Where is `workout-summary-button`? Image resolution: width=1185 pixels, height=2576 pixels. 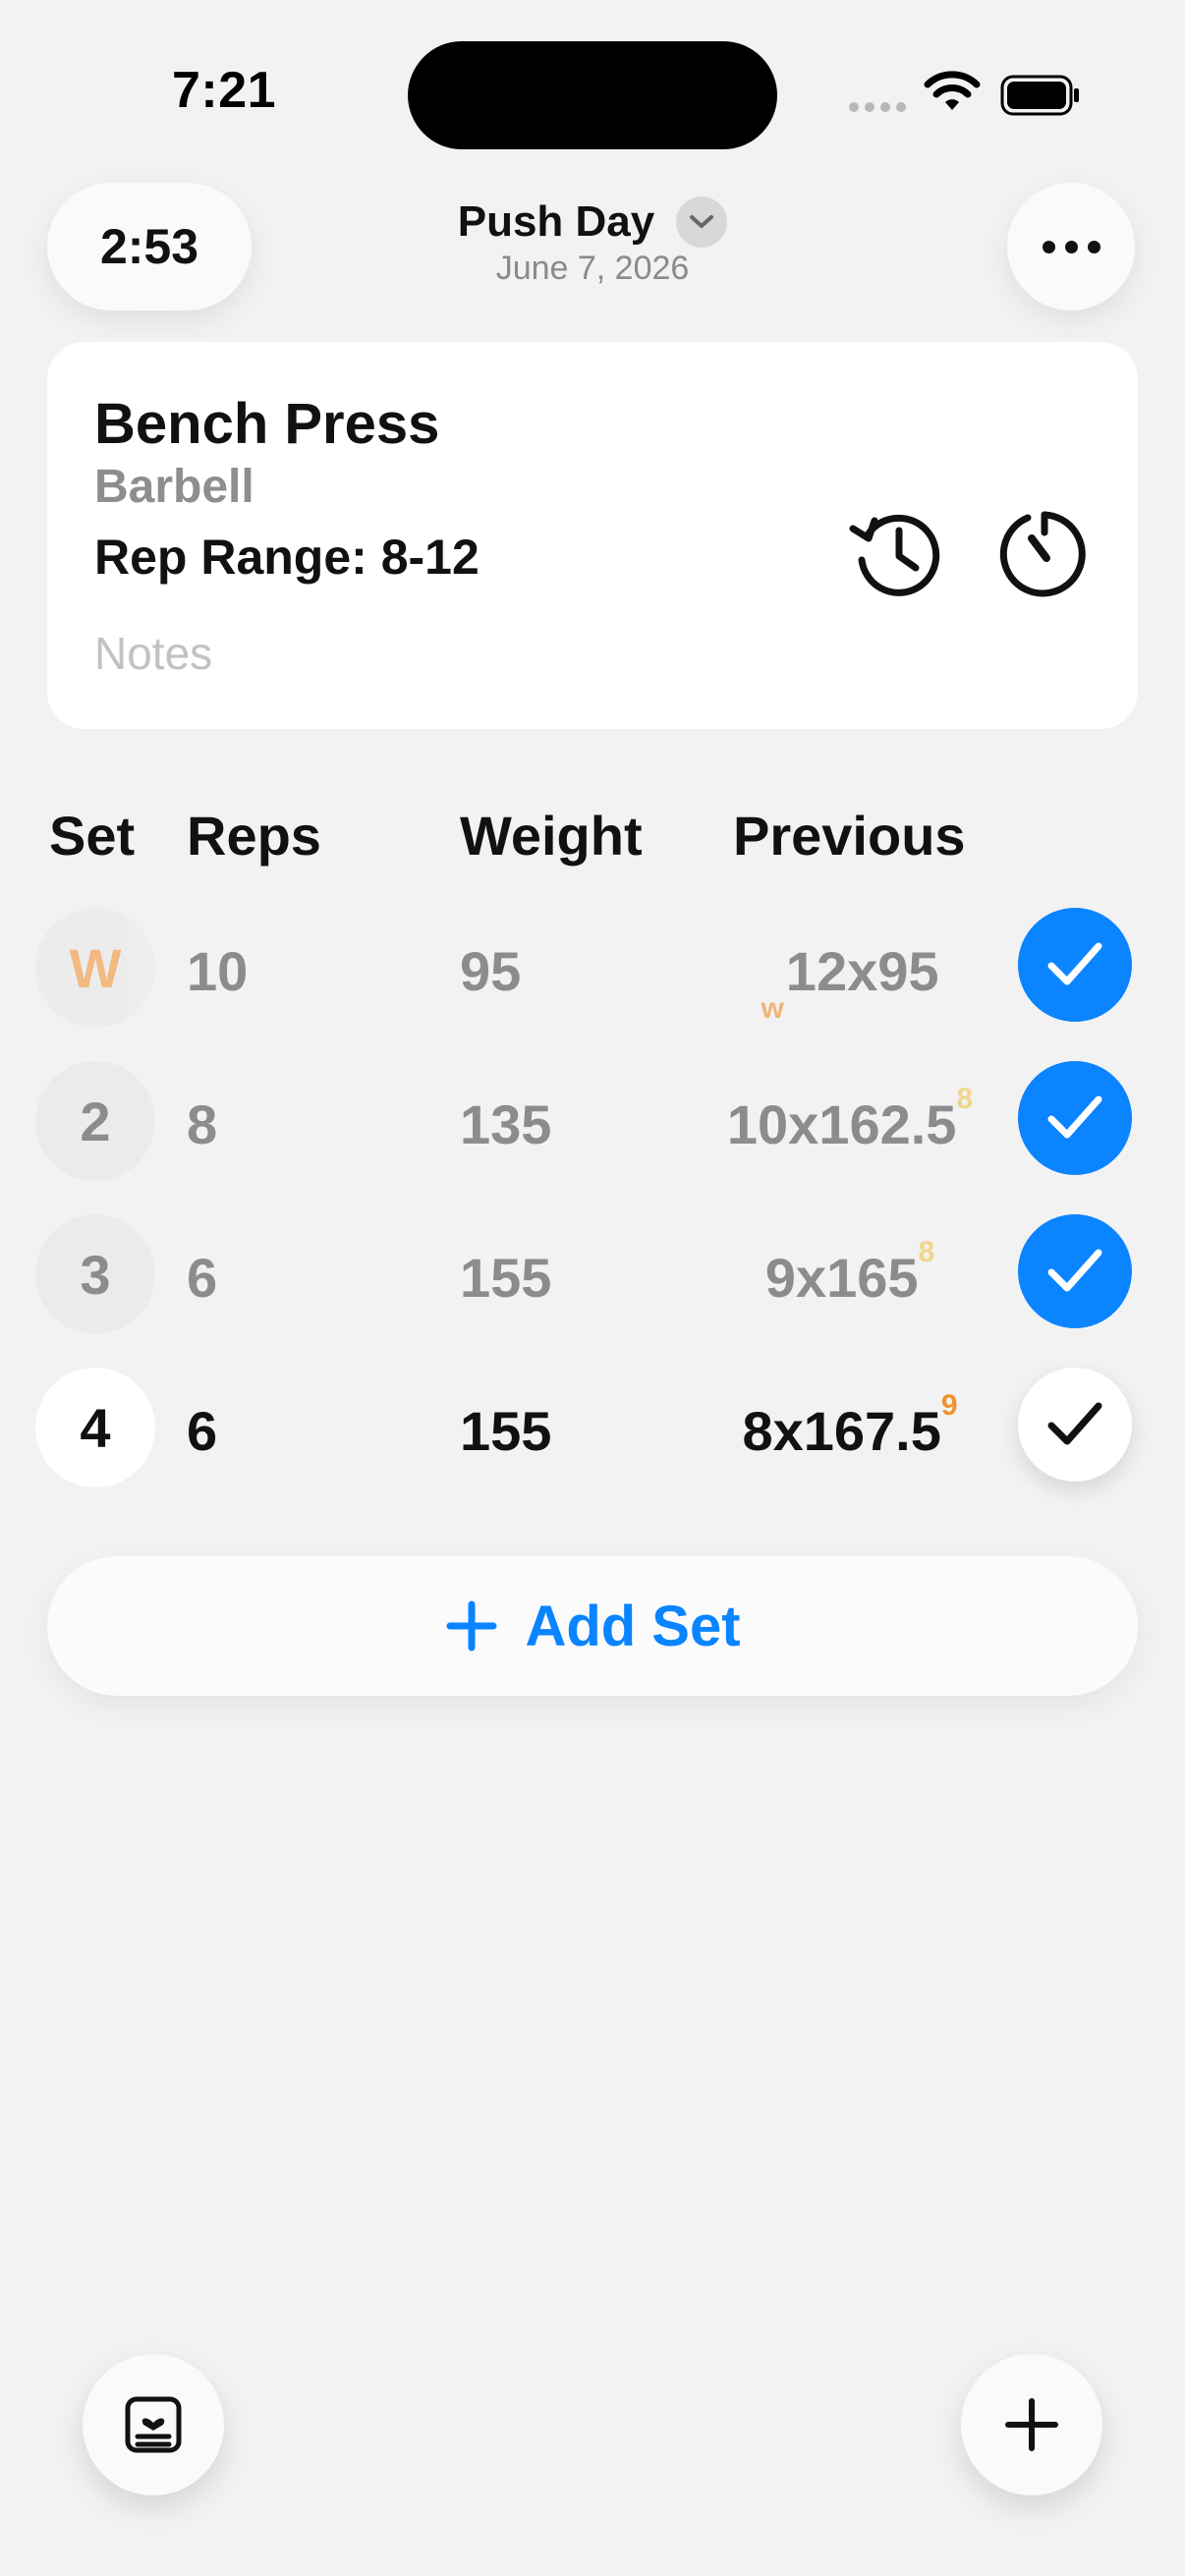 workout-summary-button is located at coordinates (153, 2424).